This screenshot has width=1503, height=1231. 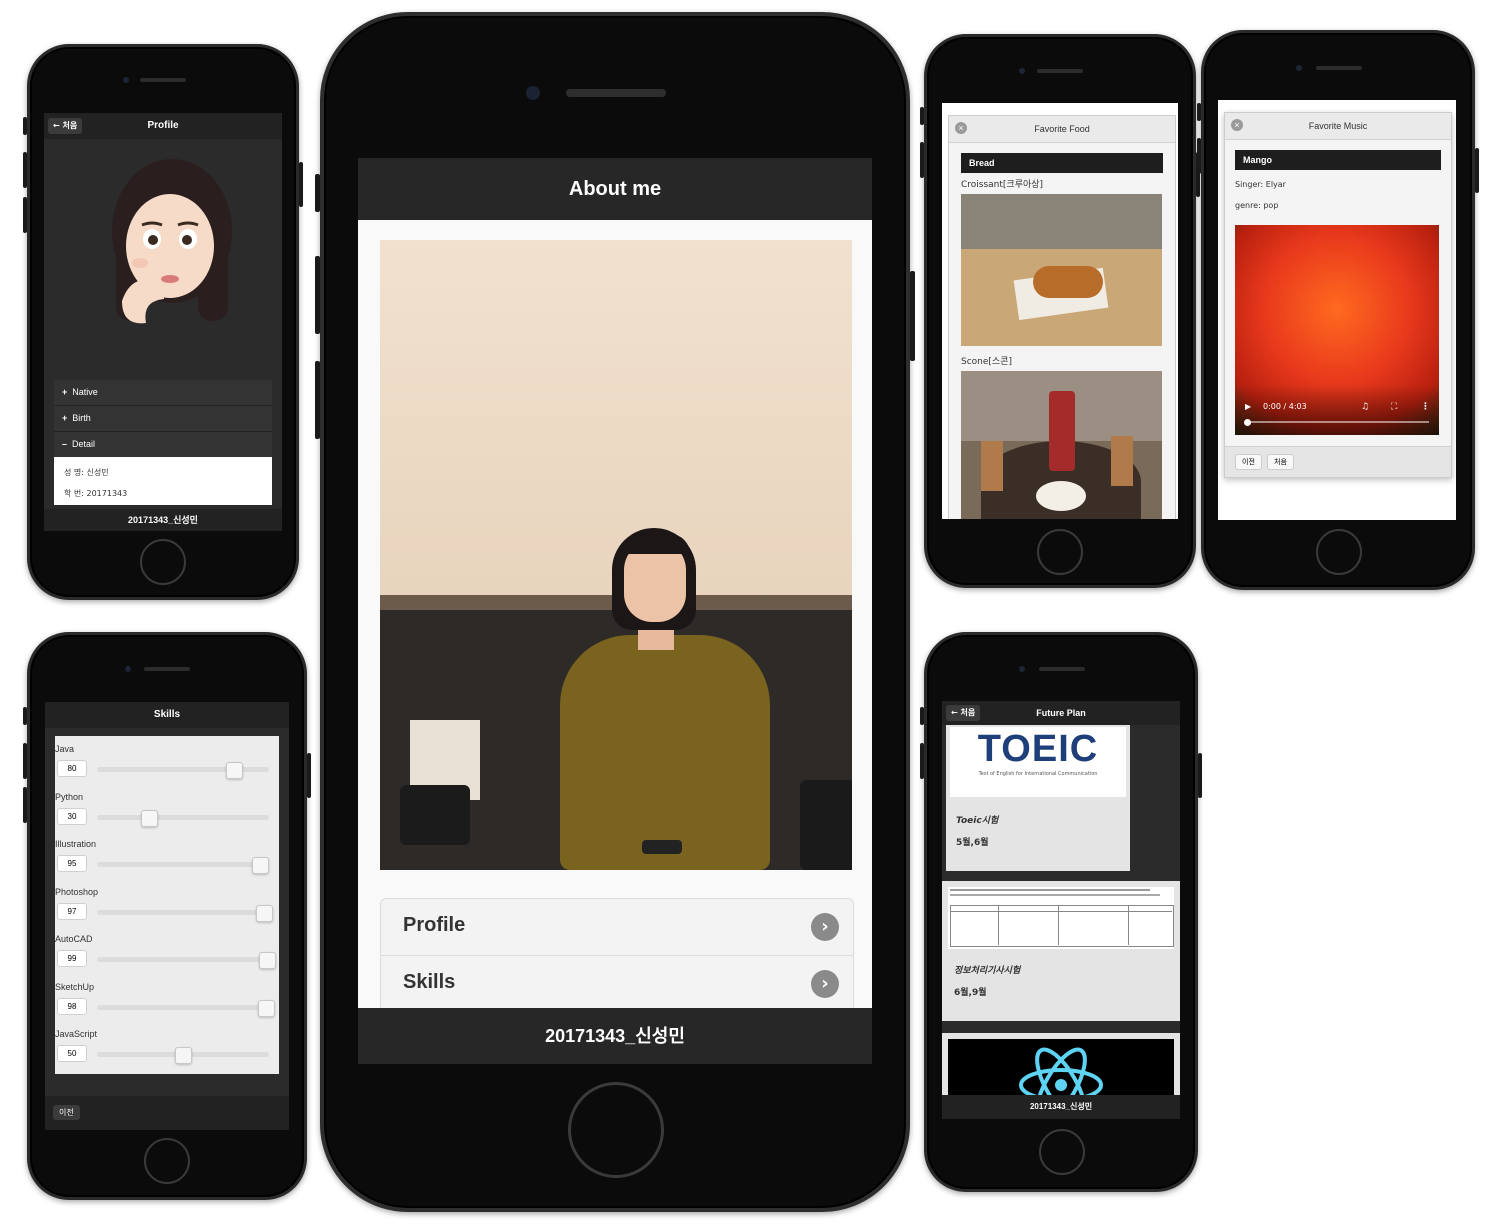 I want to click on skills-screen: Skills Java 80 Python 30 Illustration 95, so click(x=167, y=916).